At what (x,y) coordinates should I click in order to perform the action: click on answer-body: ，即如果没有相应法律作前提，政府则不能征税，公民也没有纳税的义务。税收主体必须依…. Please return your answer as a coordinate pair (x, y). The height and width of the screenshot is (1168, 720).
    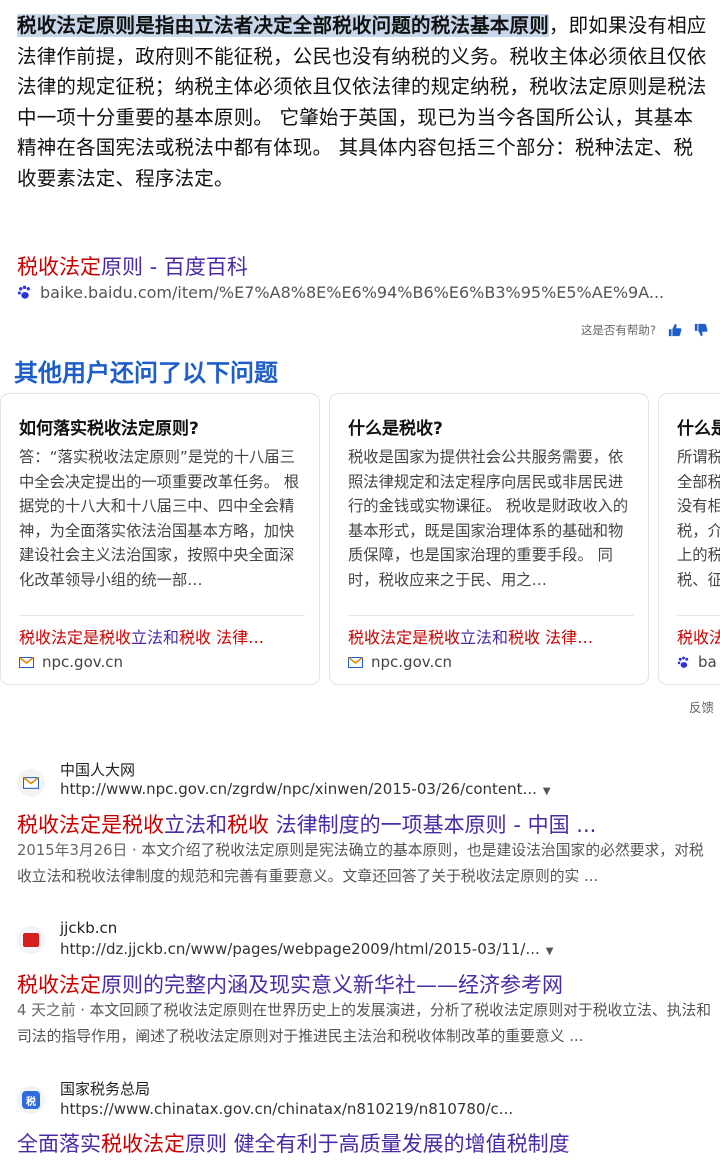
    Looking at the image, I should click on (362, 102).